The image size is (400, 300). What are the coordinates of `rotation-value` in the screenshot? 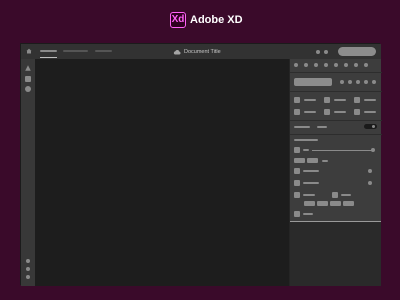 It's located at (370, 112).